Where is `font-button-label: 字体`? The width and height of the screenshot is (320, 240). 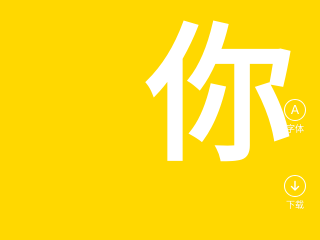
font-button-label: 字体 is located at coordinates (294, 130).